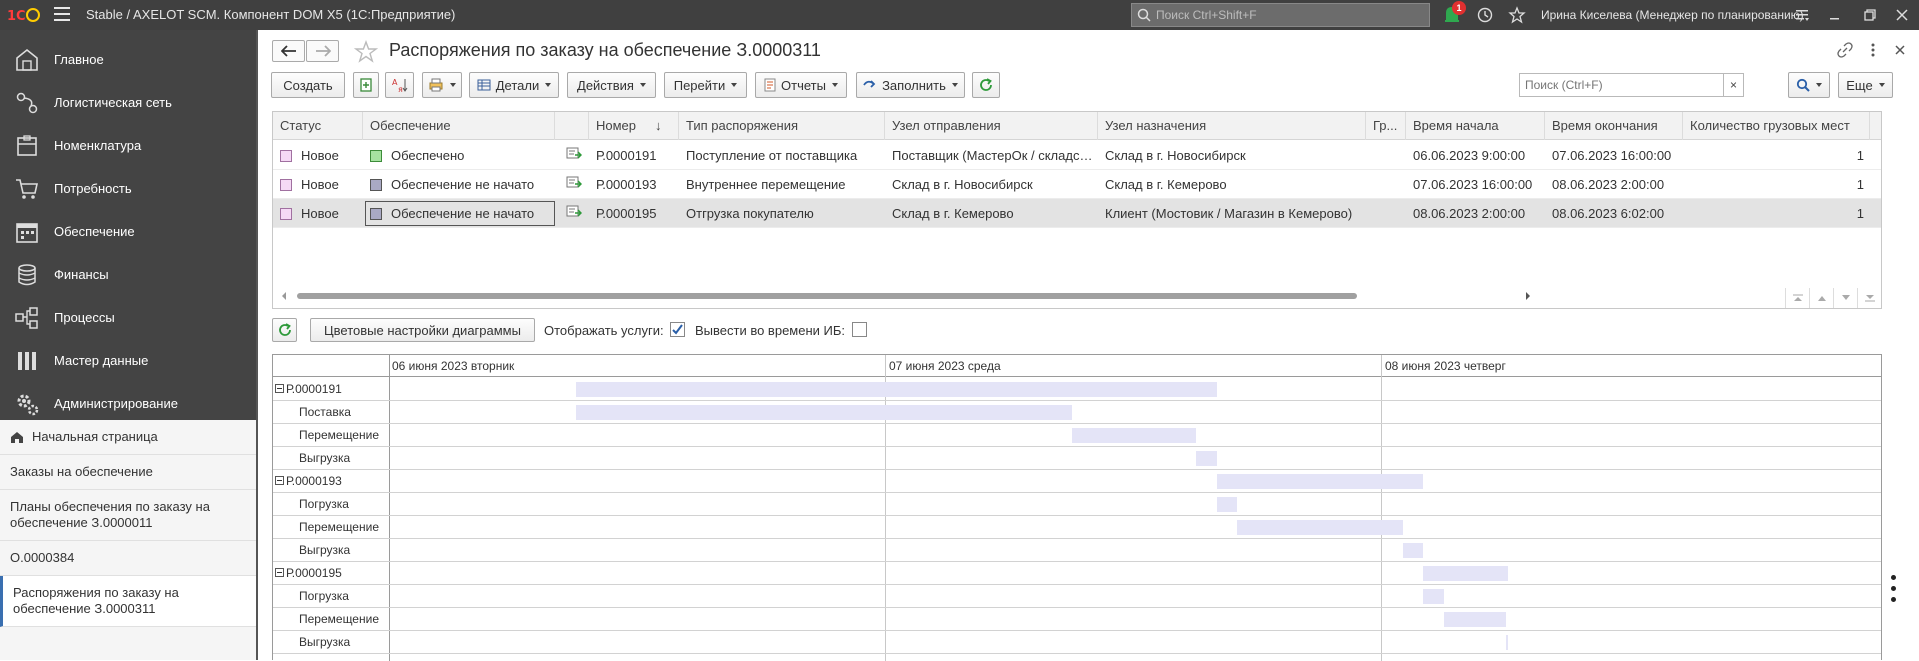 The width and height of the screenshot is (1919, 661). Describe the element at coordinates (318, 126) in the screenshot. I see `col-status: Статус` at that location.